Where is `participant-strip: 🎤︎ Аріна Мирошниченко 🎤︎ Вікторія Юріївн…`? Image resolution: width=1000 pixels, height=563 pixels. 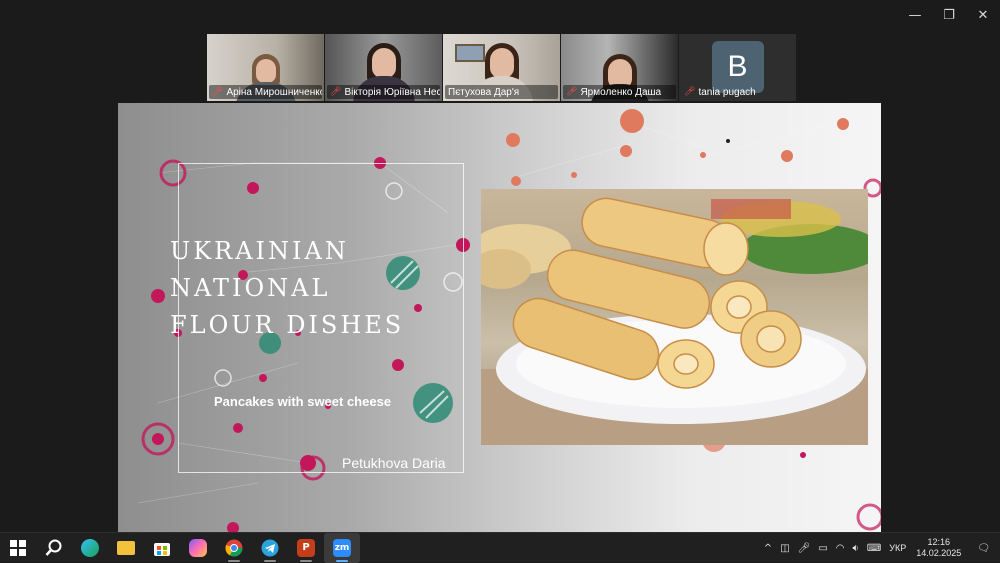 participant-strip: 🎤︎ Аріна Мирошниченко 🎤︎ Вікторія Юріївн… is located at coordinates (501, 67).